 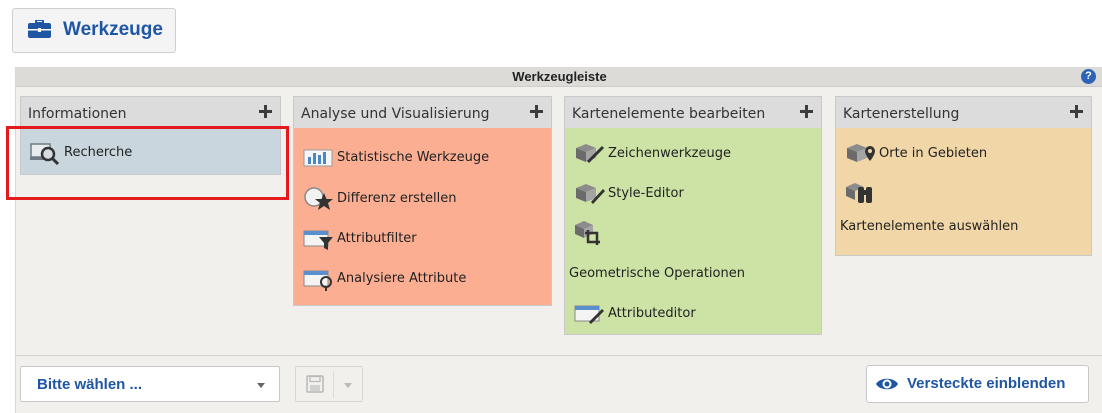 I want to click on tool-geometrische-operationen-icon-row, so click(x=590, y=232).